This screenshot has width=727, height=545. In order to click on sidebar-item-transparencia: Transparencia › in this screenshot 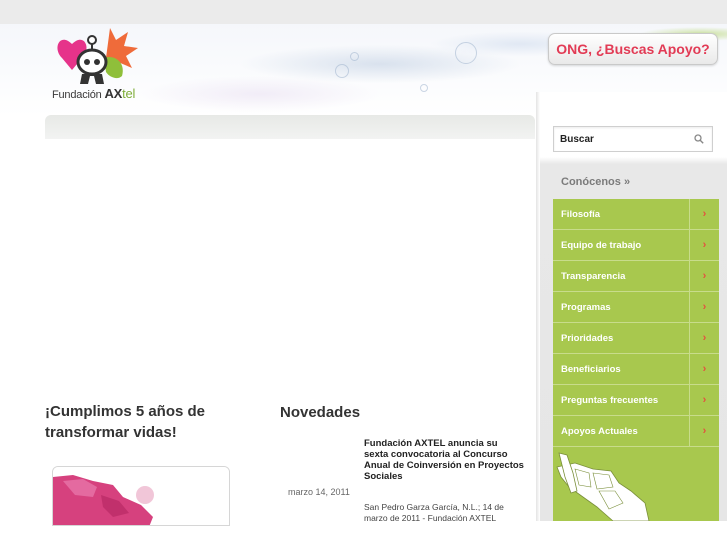, I will do `click(636, 276)`.